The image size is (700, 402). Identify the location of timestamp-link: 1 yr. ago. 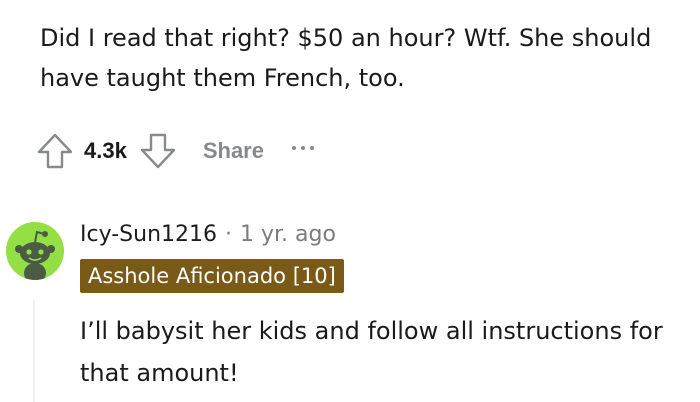
(288, 234).